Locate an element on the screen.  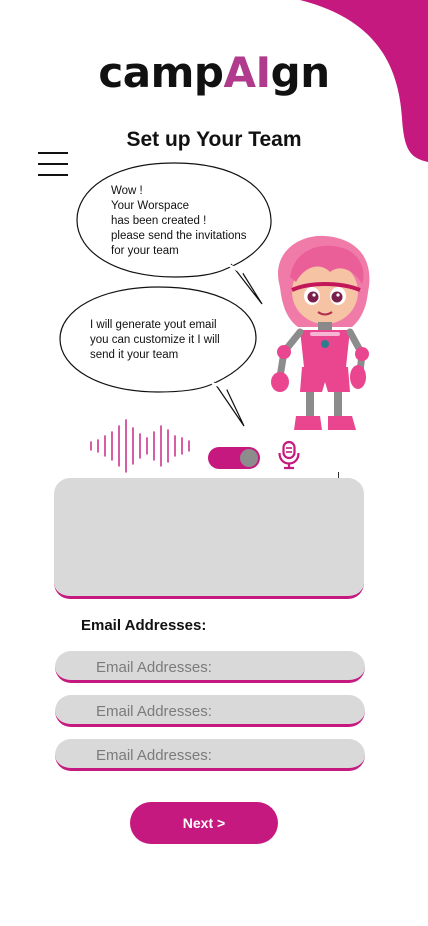
toggle-knob is located at coordinates (249, 458).